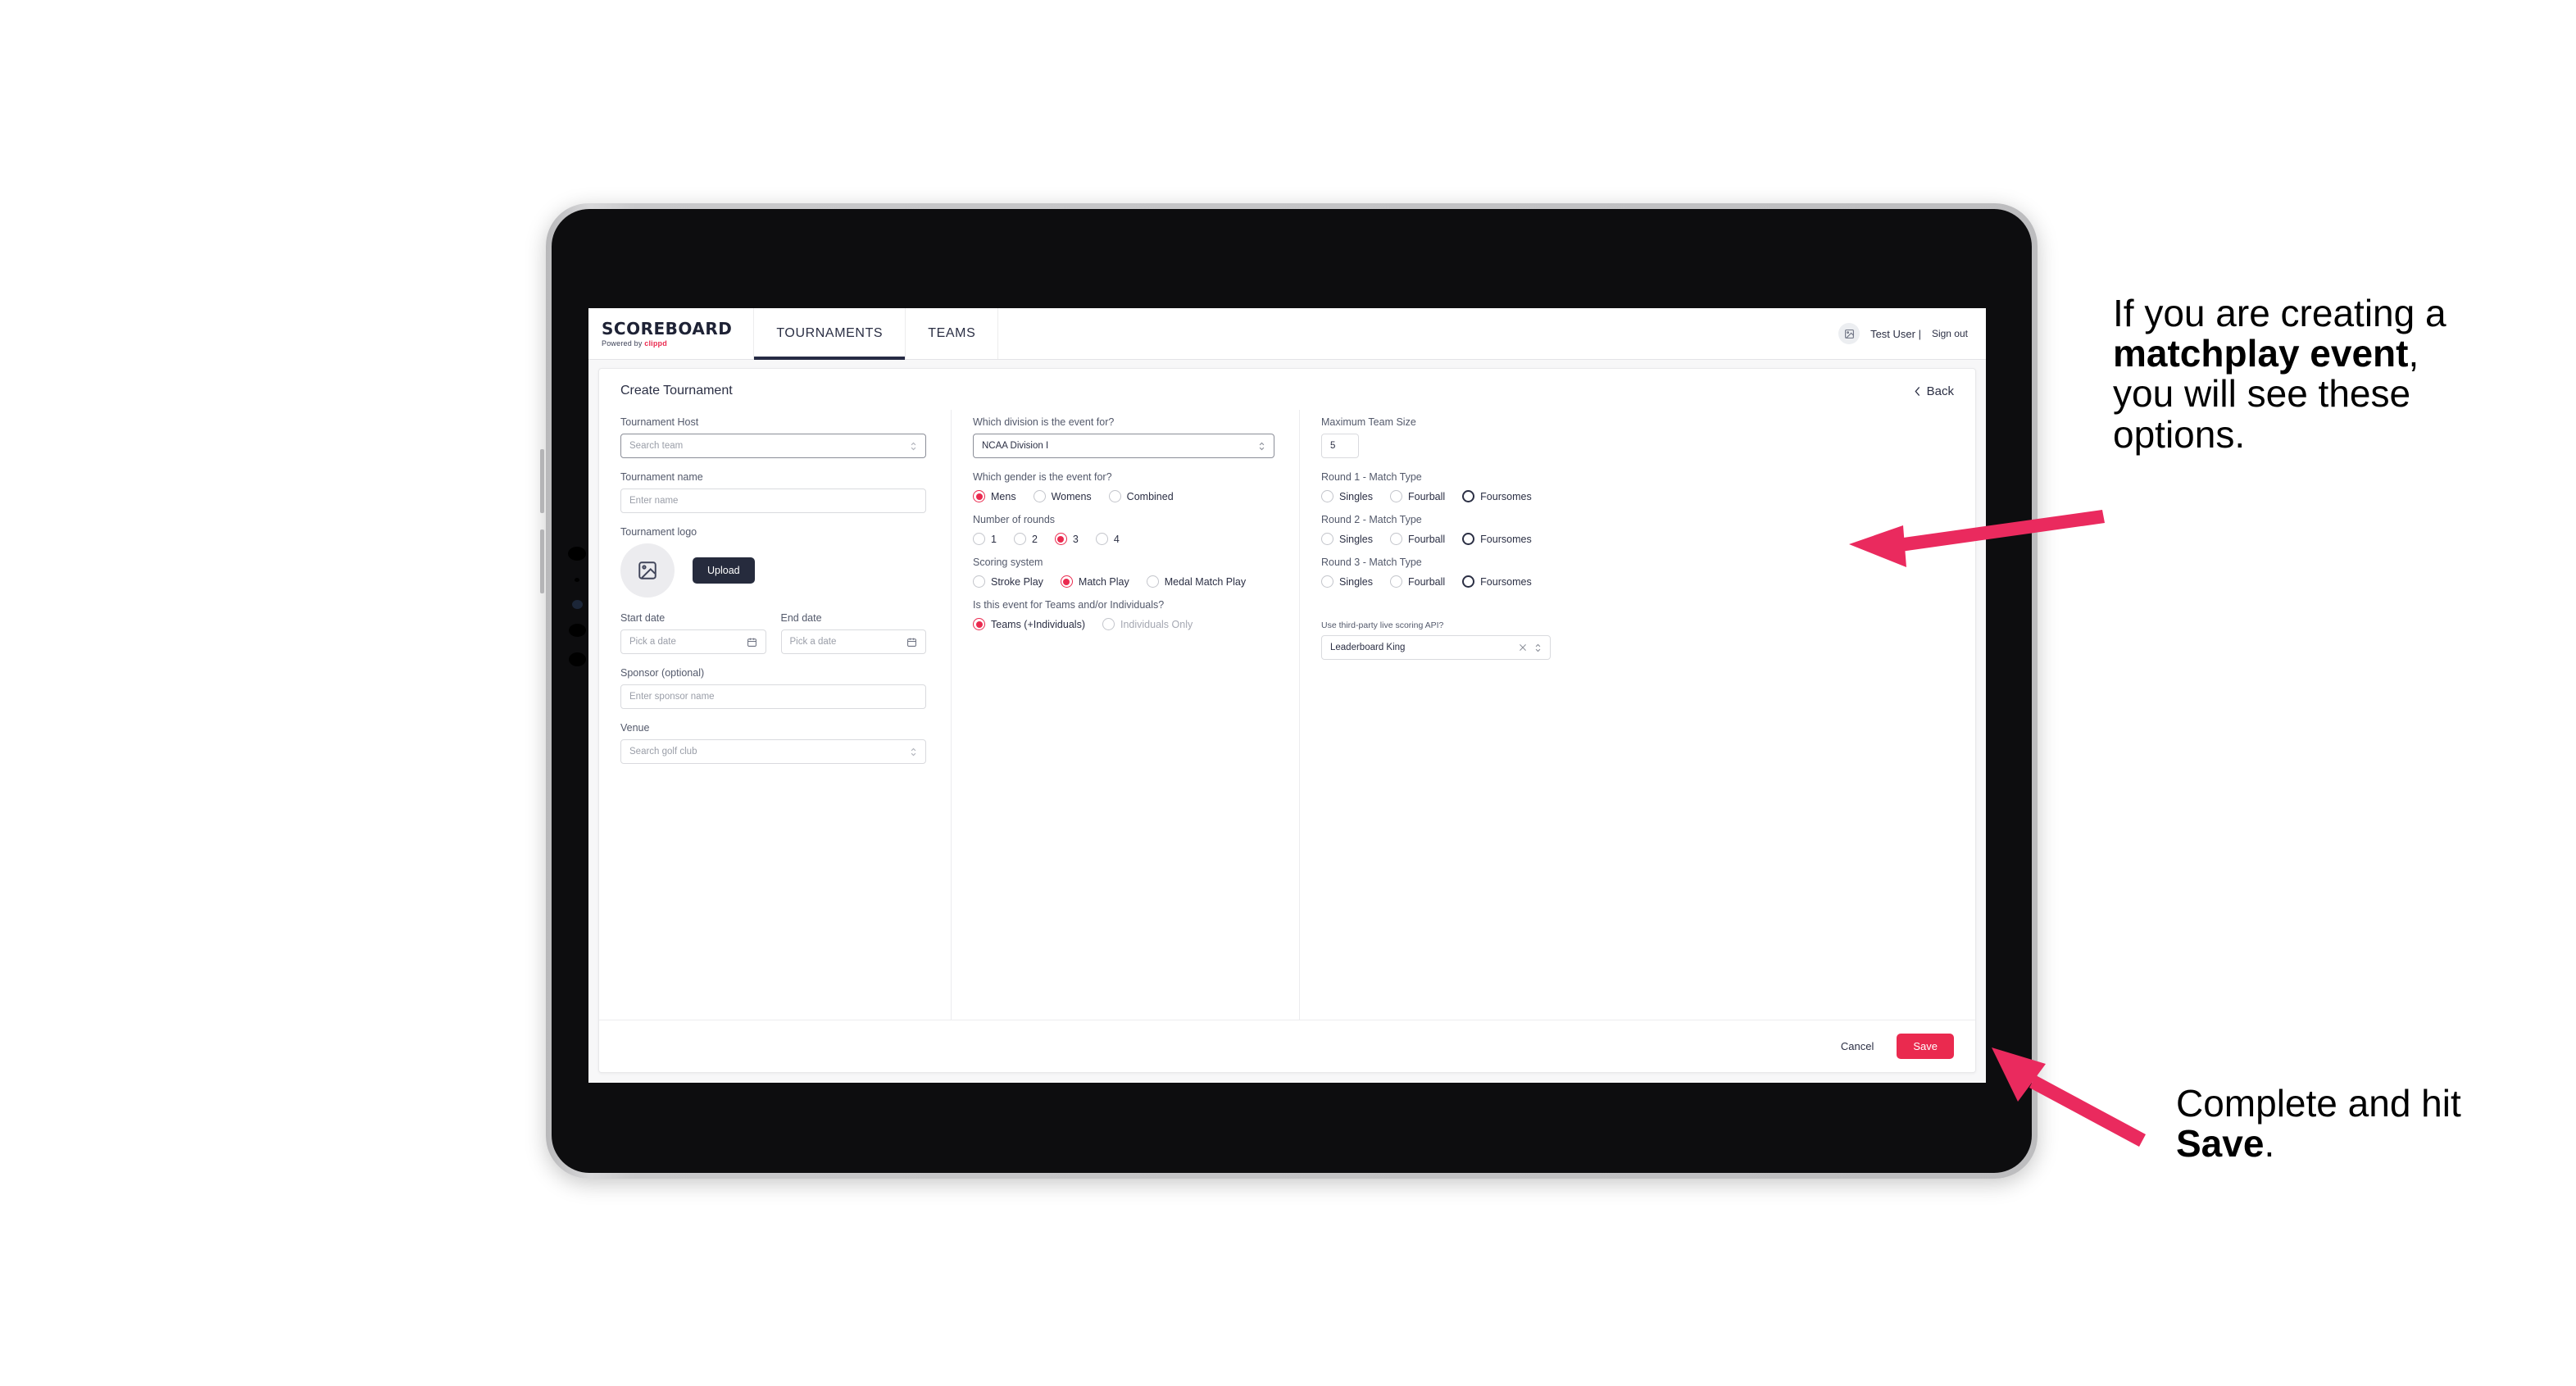 The image size is (2576, 1386). I want to click on end-date-input: Pick a date, so click(853, 641).